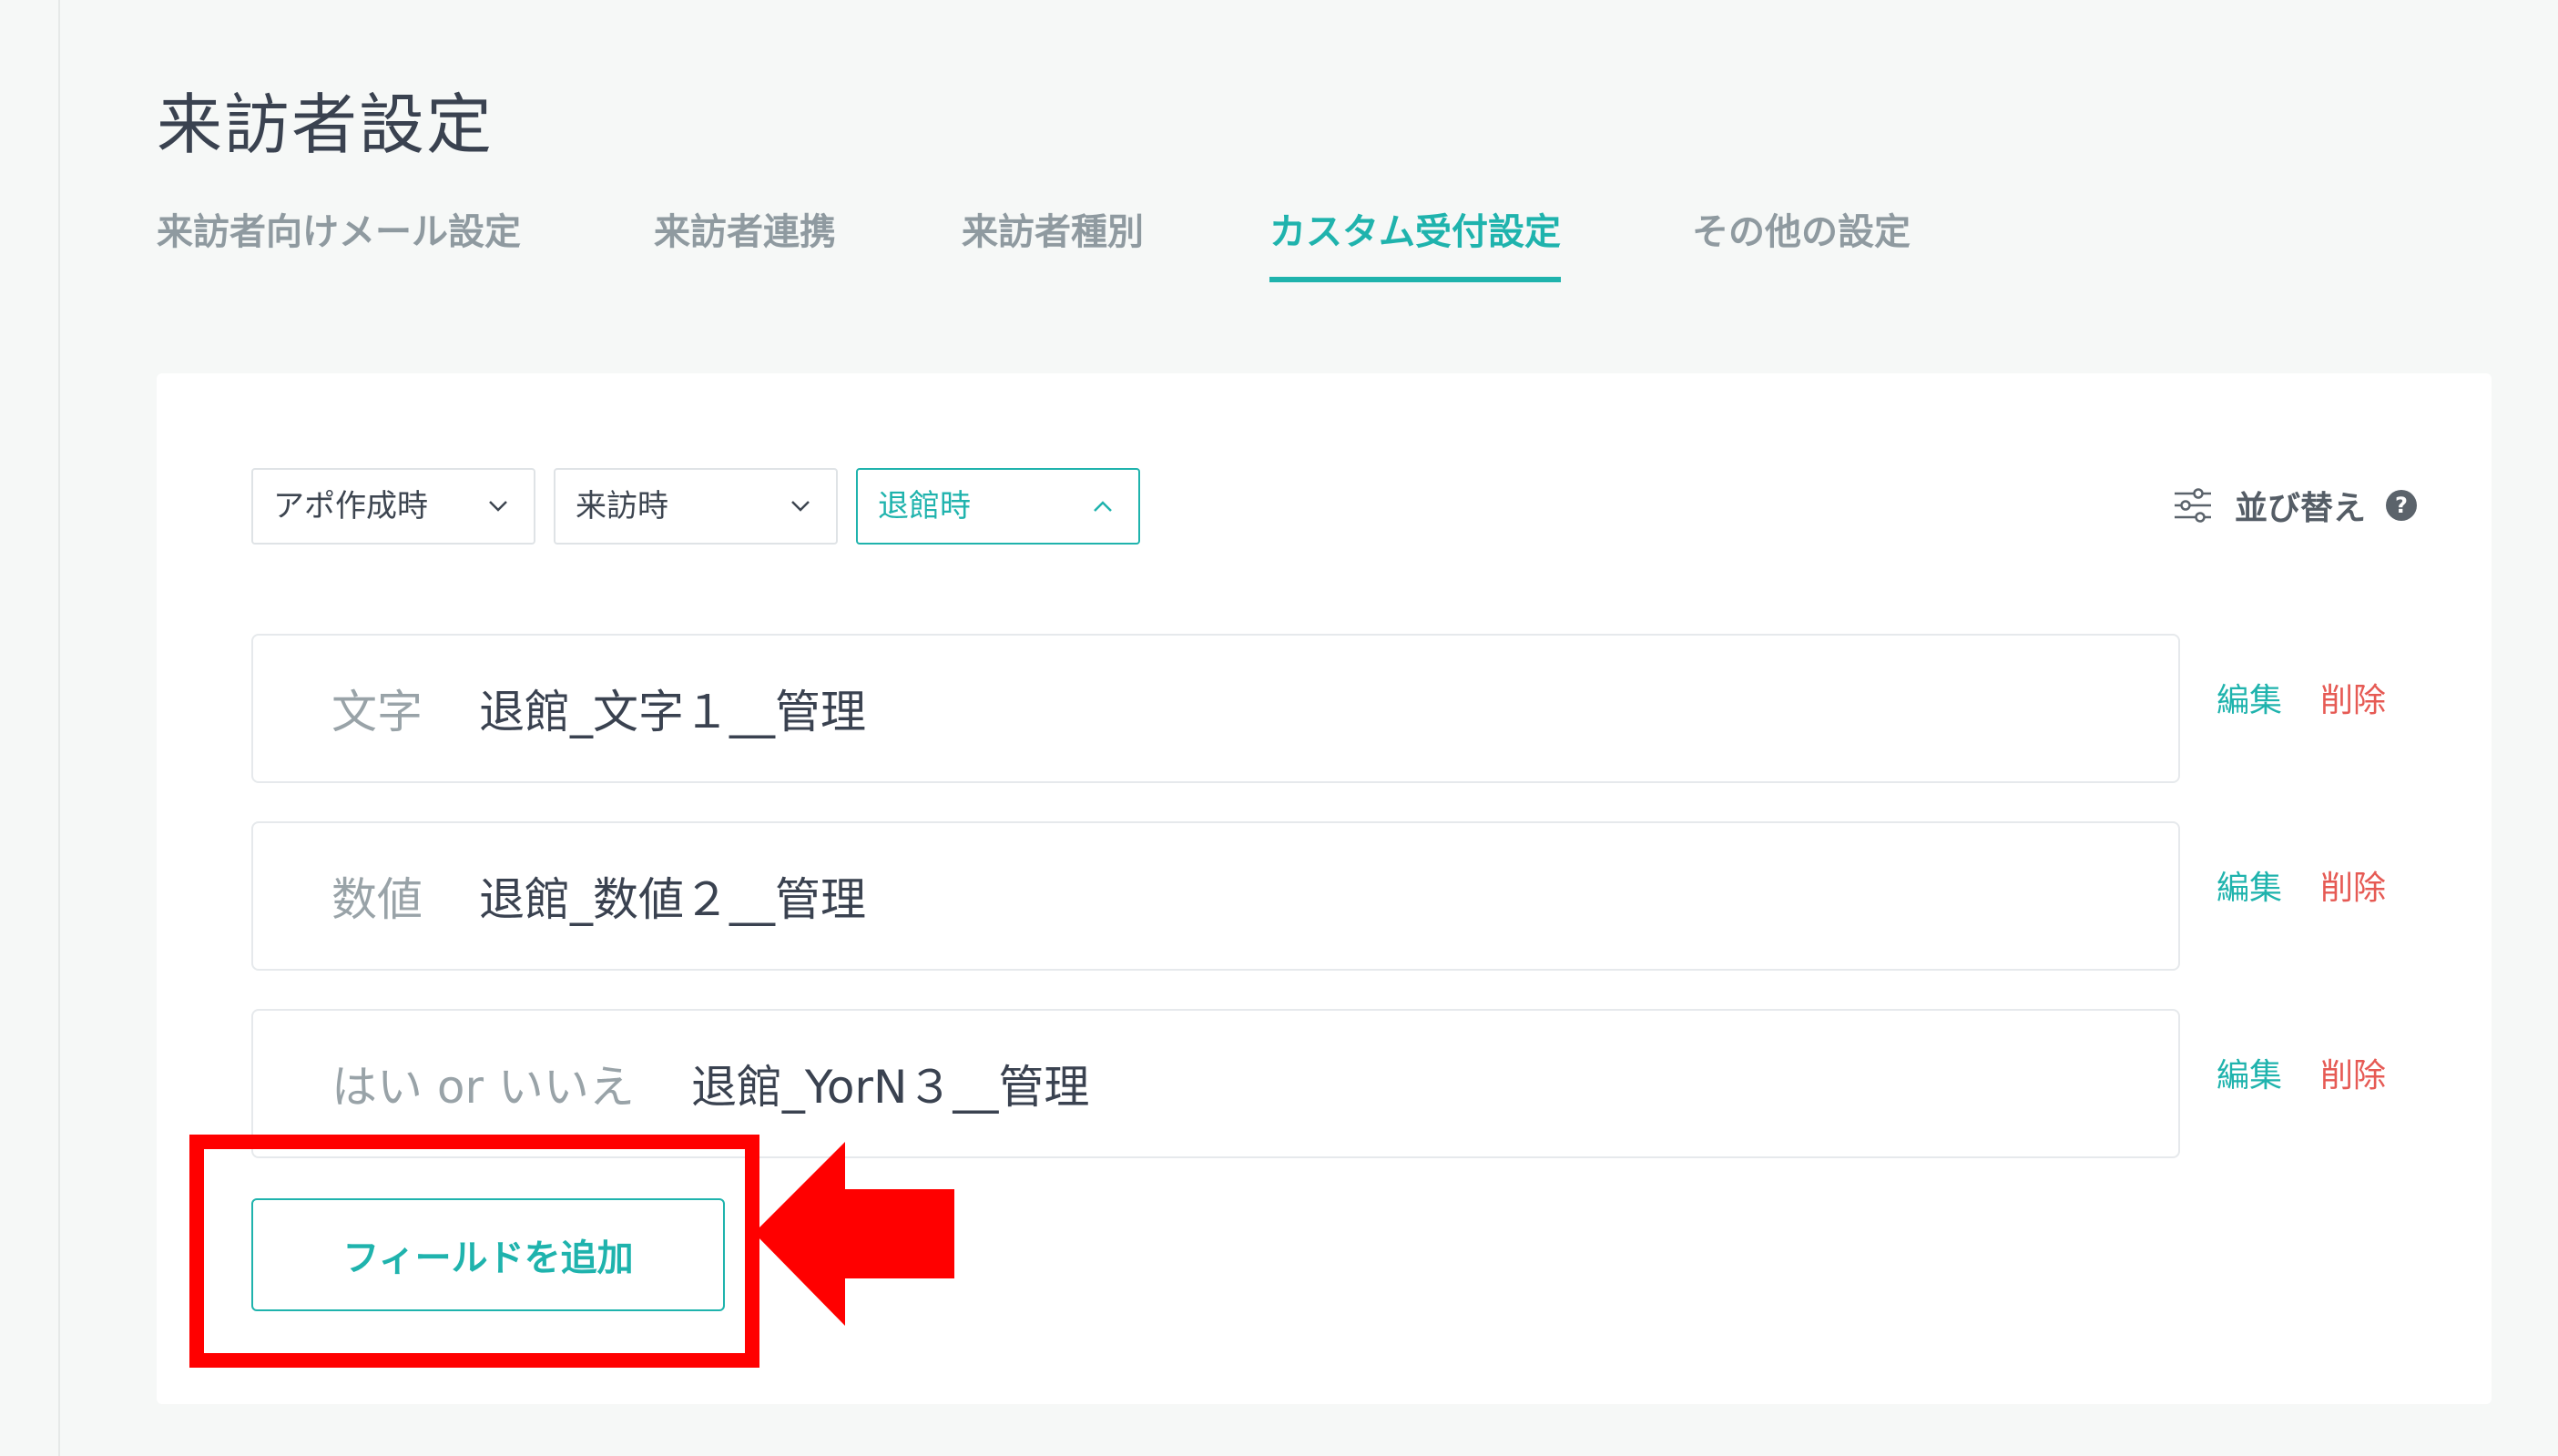  I want to click on field-name: 退館_文字１__管理, so click(673, 712).